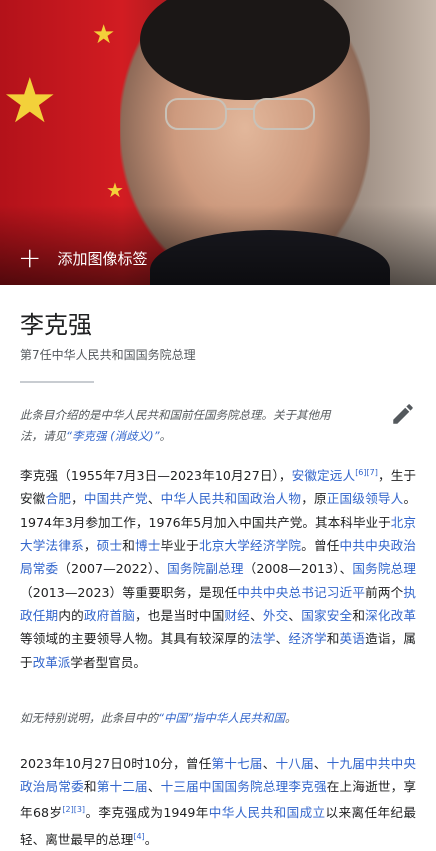  Describe the element at coordinates (110, 545) in the screenshot. I see `article-link: 硕士` at that location.